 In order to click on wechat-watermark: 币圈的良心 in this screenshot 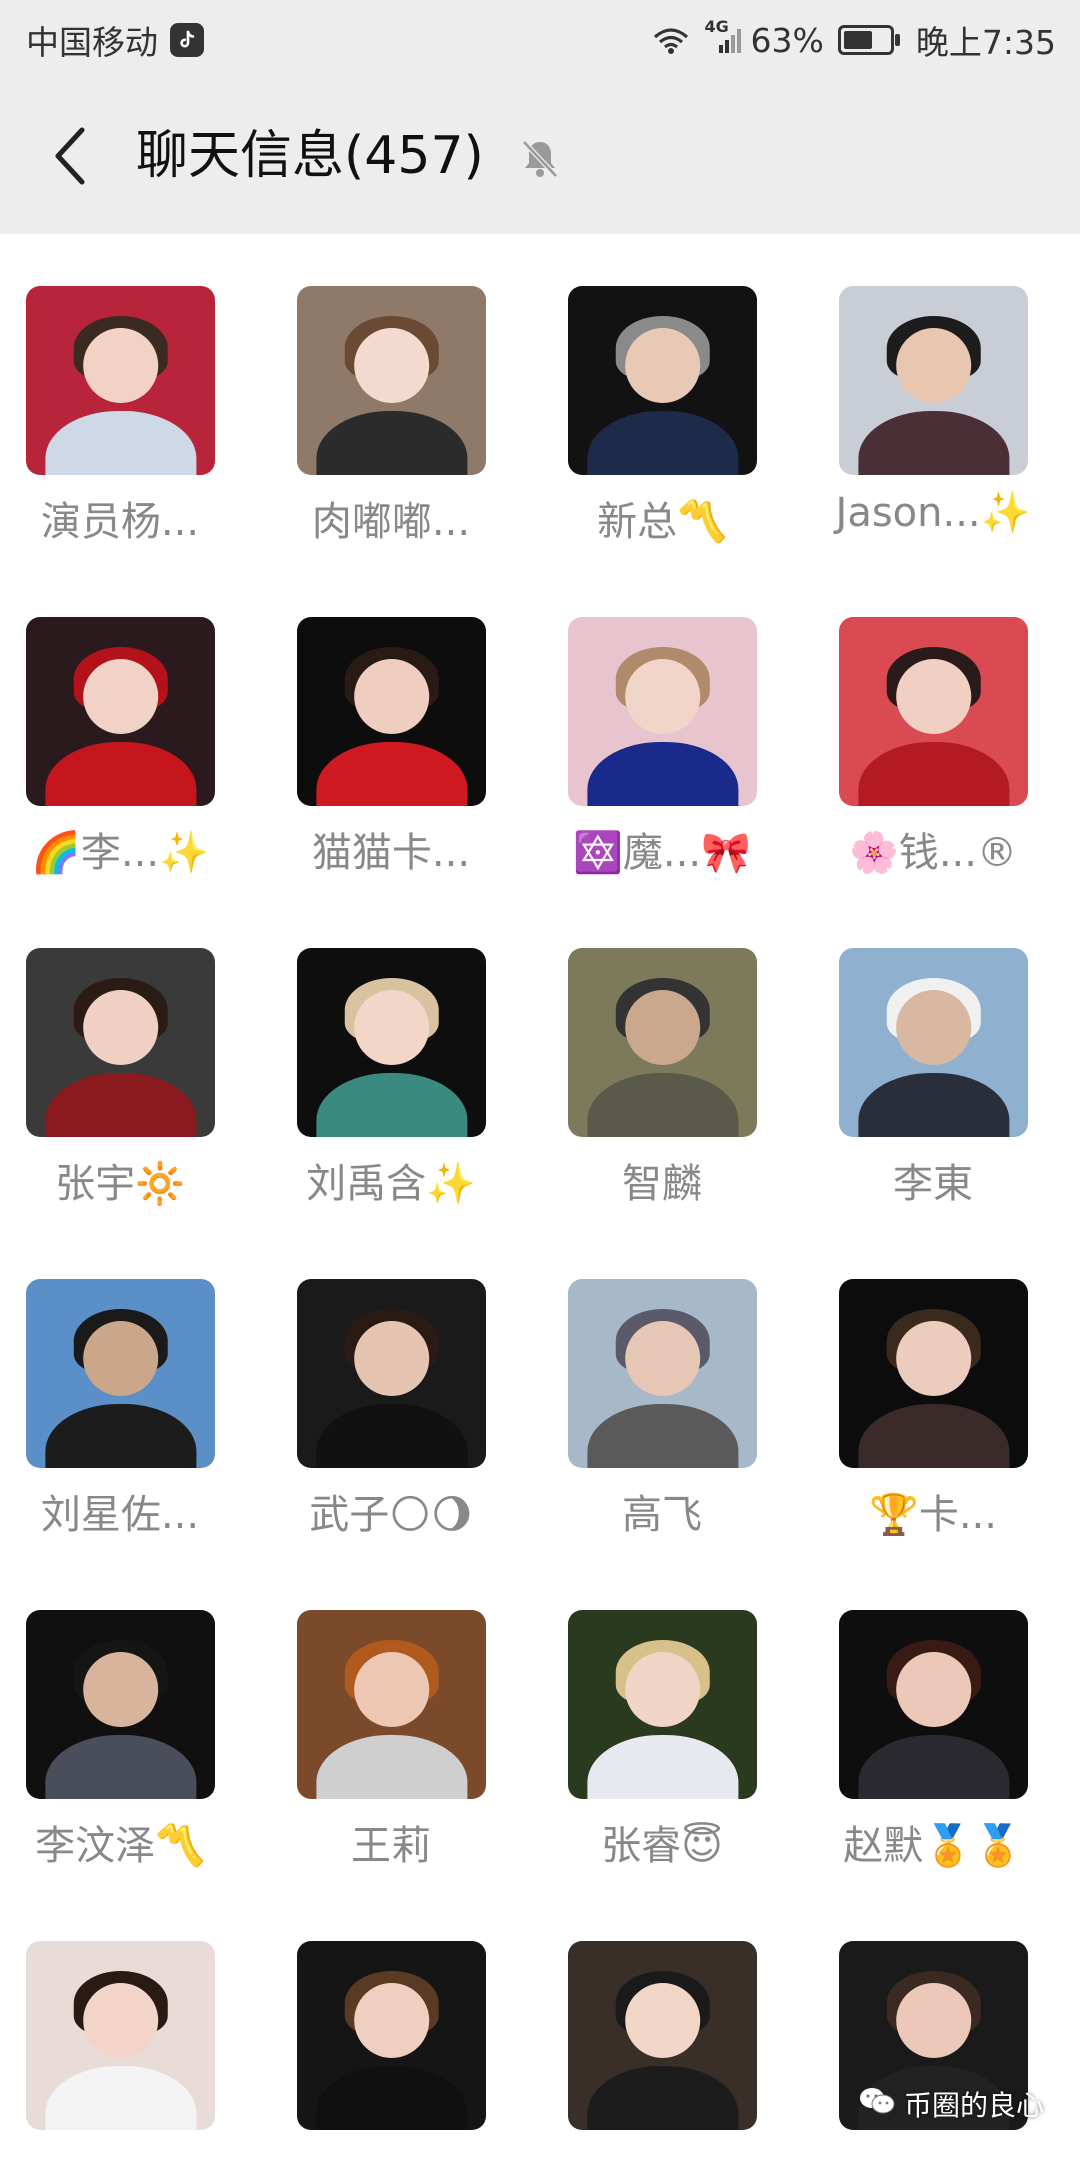, I will do `click(951, 2104)`.